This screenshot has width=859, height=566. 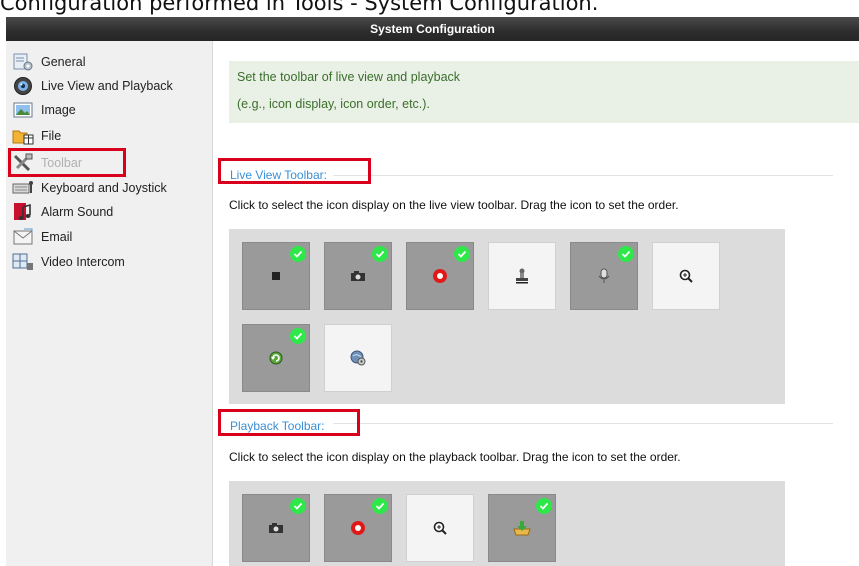 I want to click on intercom-icon, so click(x=23, y=262).